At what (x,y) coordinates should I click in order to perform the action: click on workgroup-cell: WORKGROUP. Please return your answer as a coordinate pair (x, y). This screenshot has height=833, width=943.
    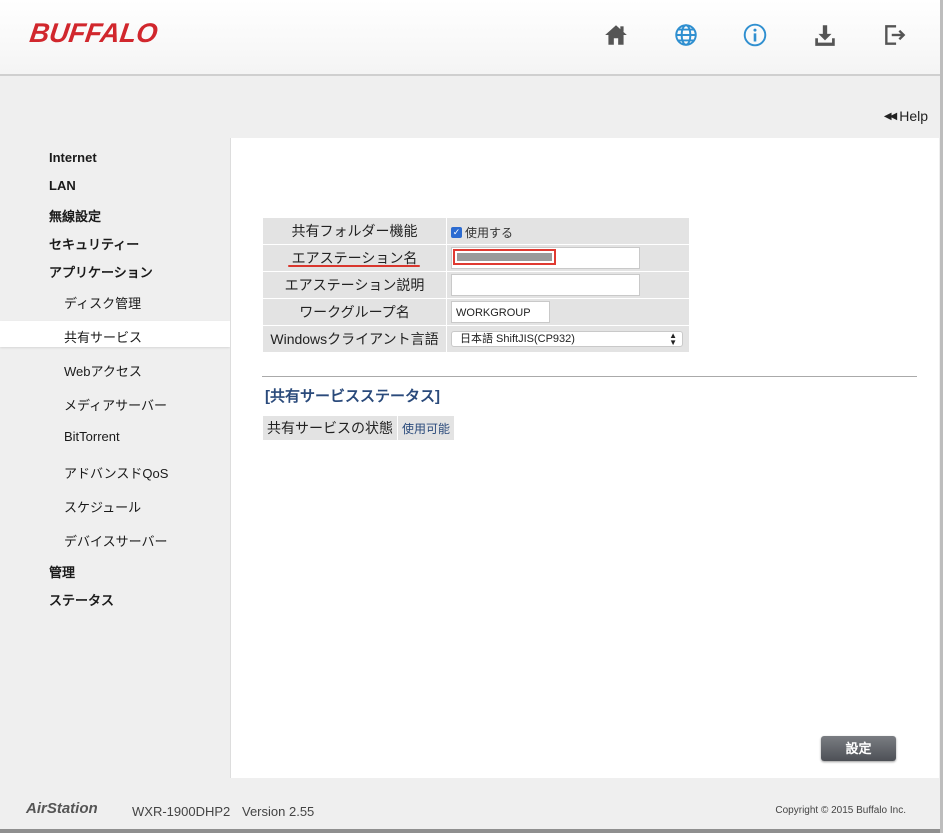
    Looking at the image, I should click on (568, 312).